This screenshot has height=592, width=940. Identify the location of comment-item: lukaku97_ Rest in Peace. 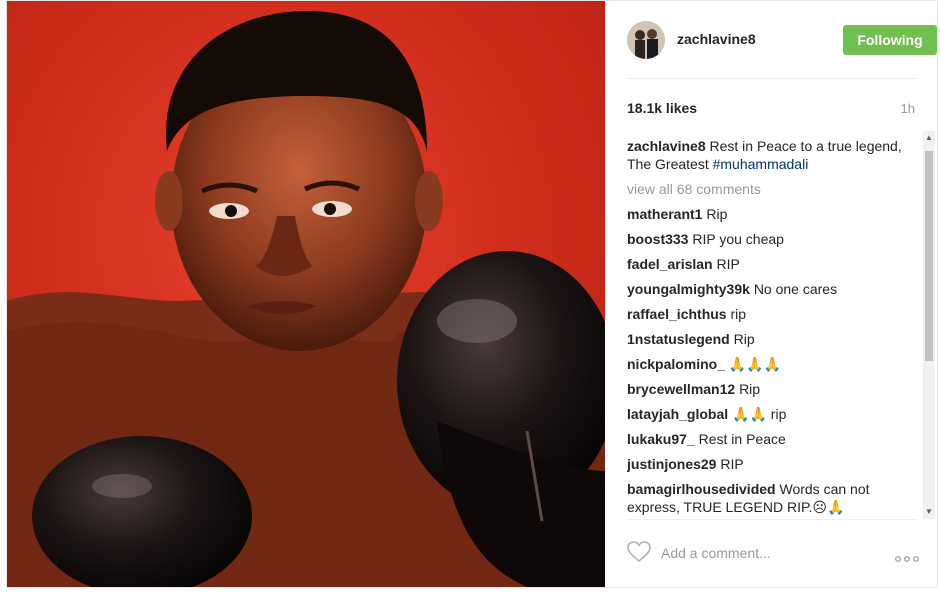
(773, 439).